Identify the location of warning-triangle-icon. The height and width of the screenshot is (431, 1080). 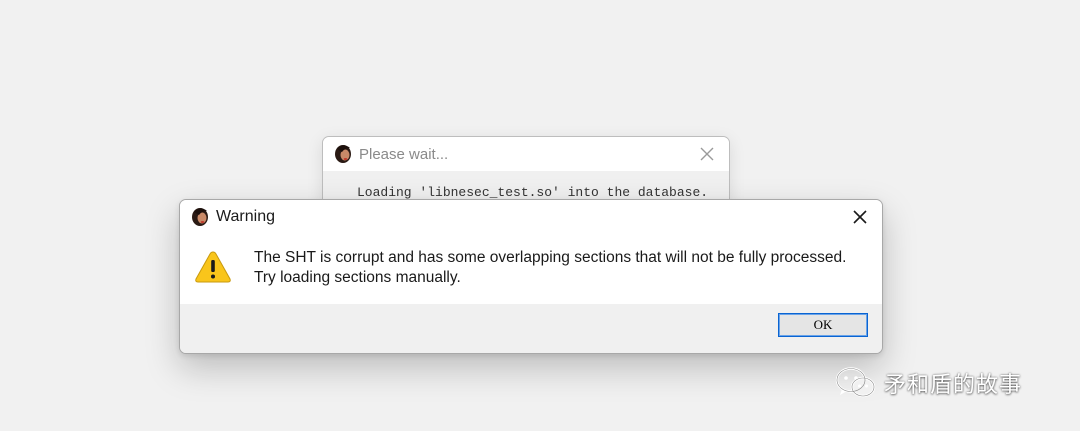
(213, 267).